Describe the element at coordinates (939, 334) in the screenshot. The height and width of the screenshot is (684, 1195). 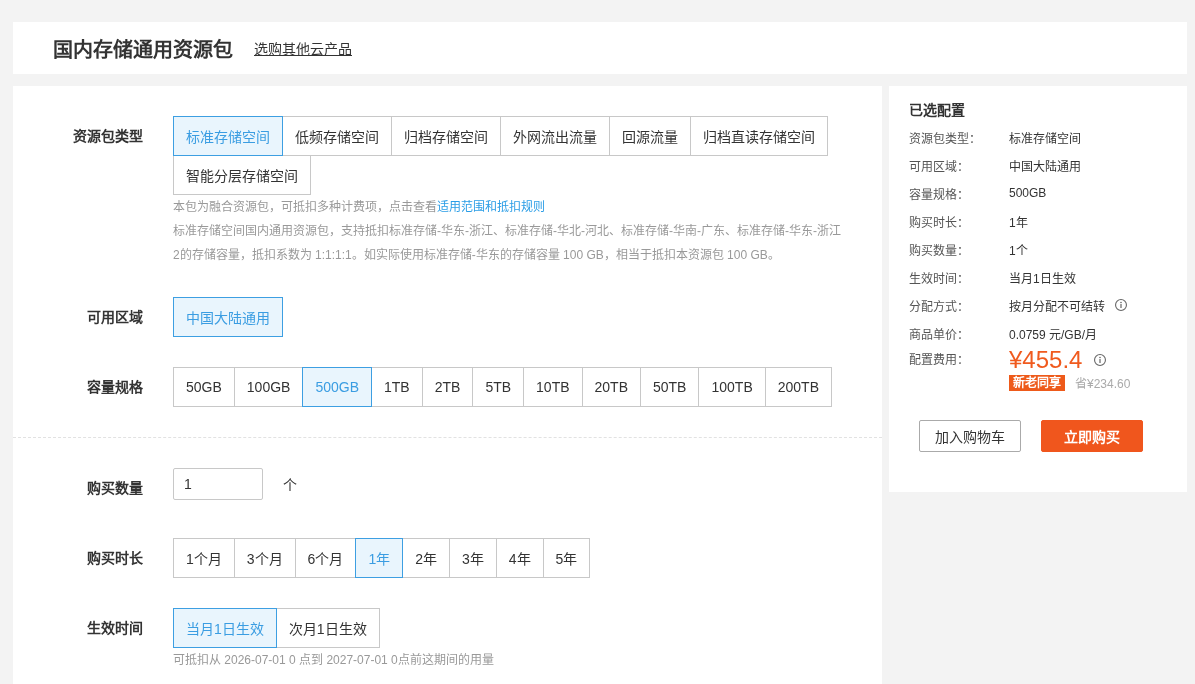
I see `summary-label: 商品单价：` at that location.